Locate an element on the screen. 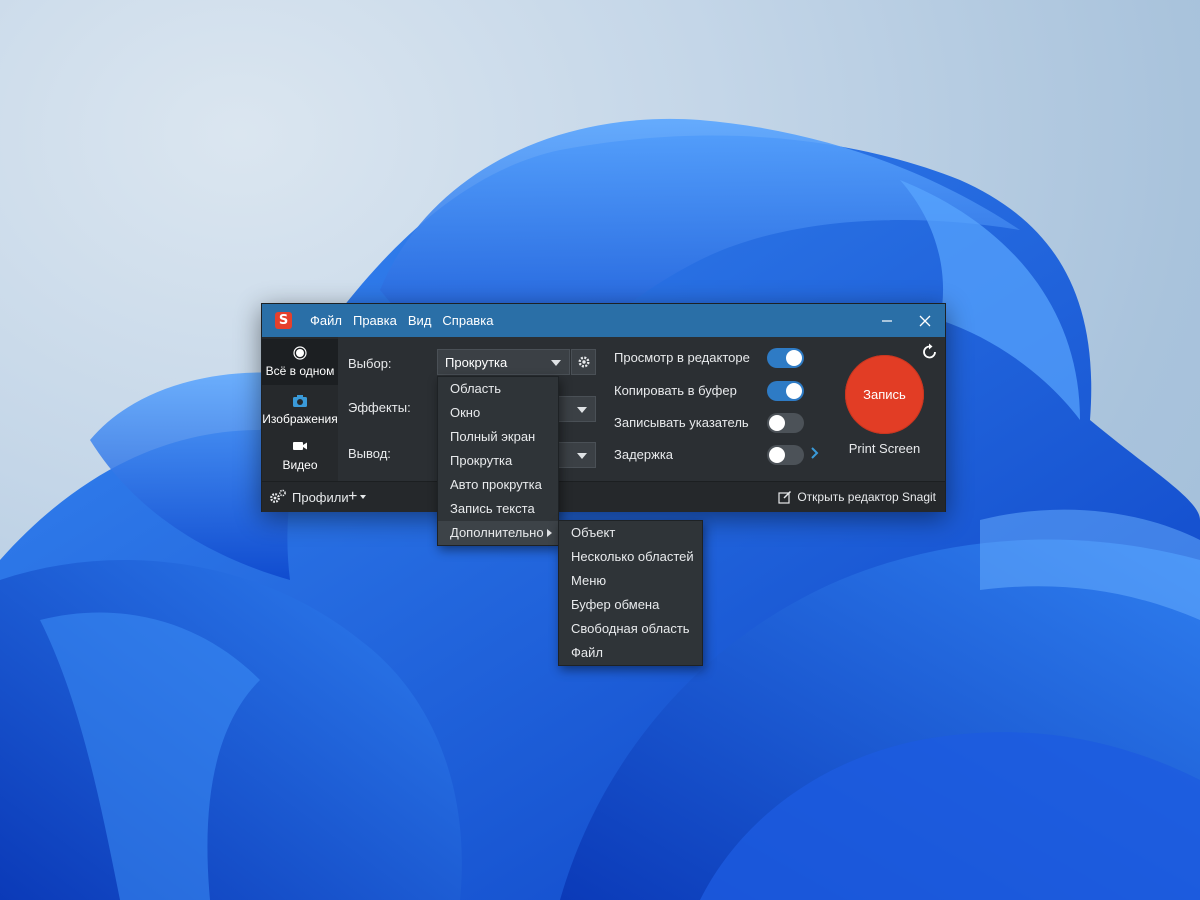  video-camera-icon is located at coordinates (300, 448).